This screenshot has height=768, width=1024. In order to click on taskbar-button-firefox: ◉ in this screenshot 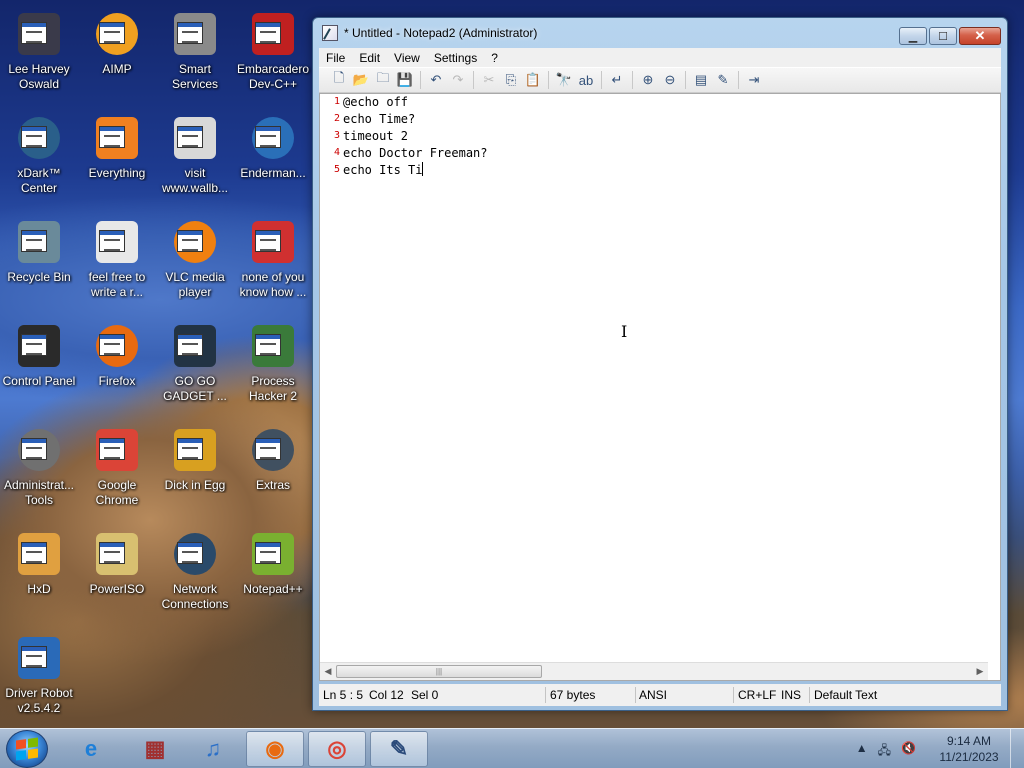, I will do `click(275, 749)`.